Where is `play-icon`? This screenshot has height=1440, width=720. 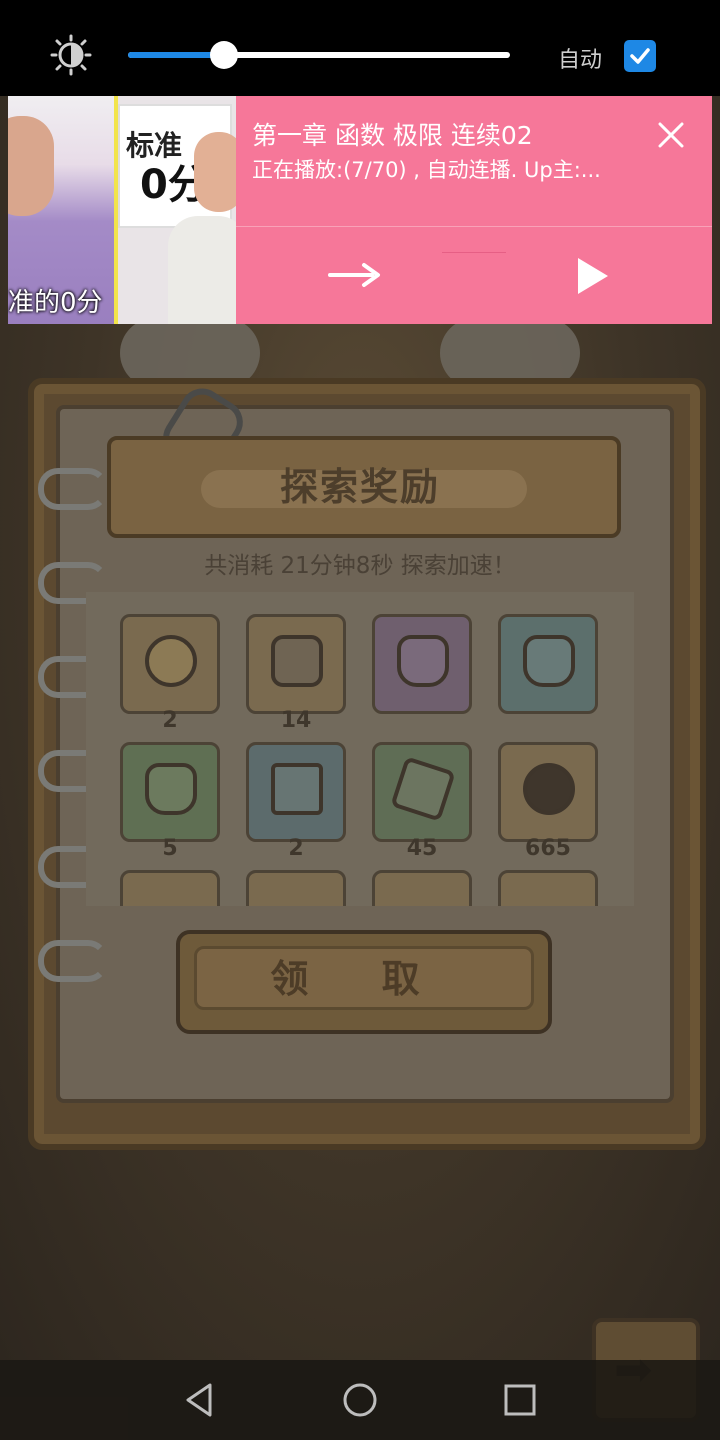
play-icon is located at coordinates (592, 276).